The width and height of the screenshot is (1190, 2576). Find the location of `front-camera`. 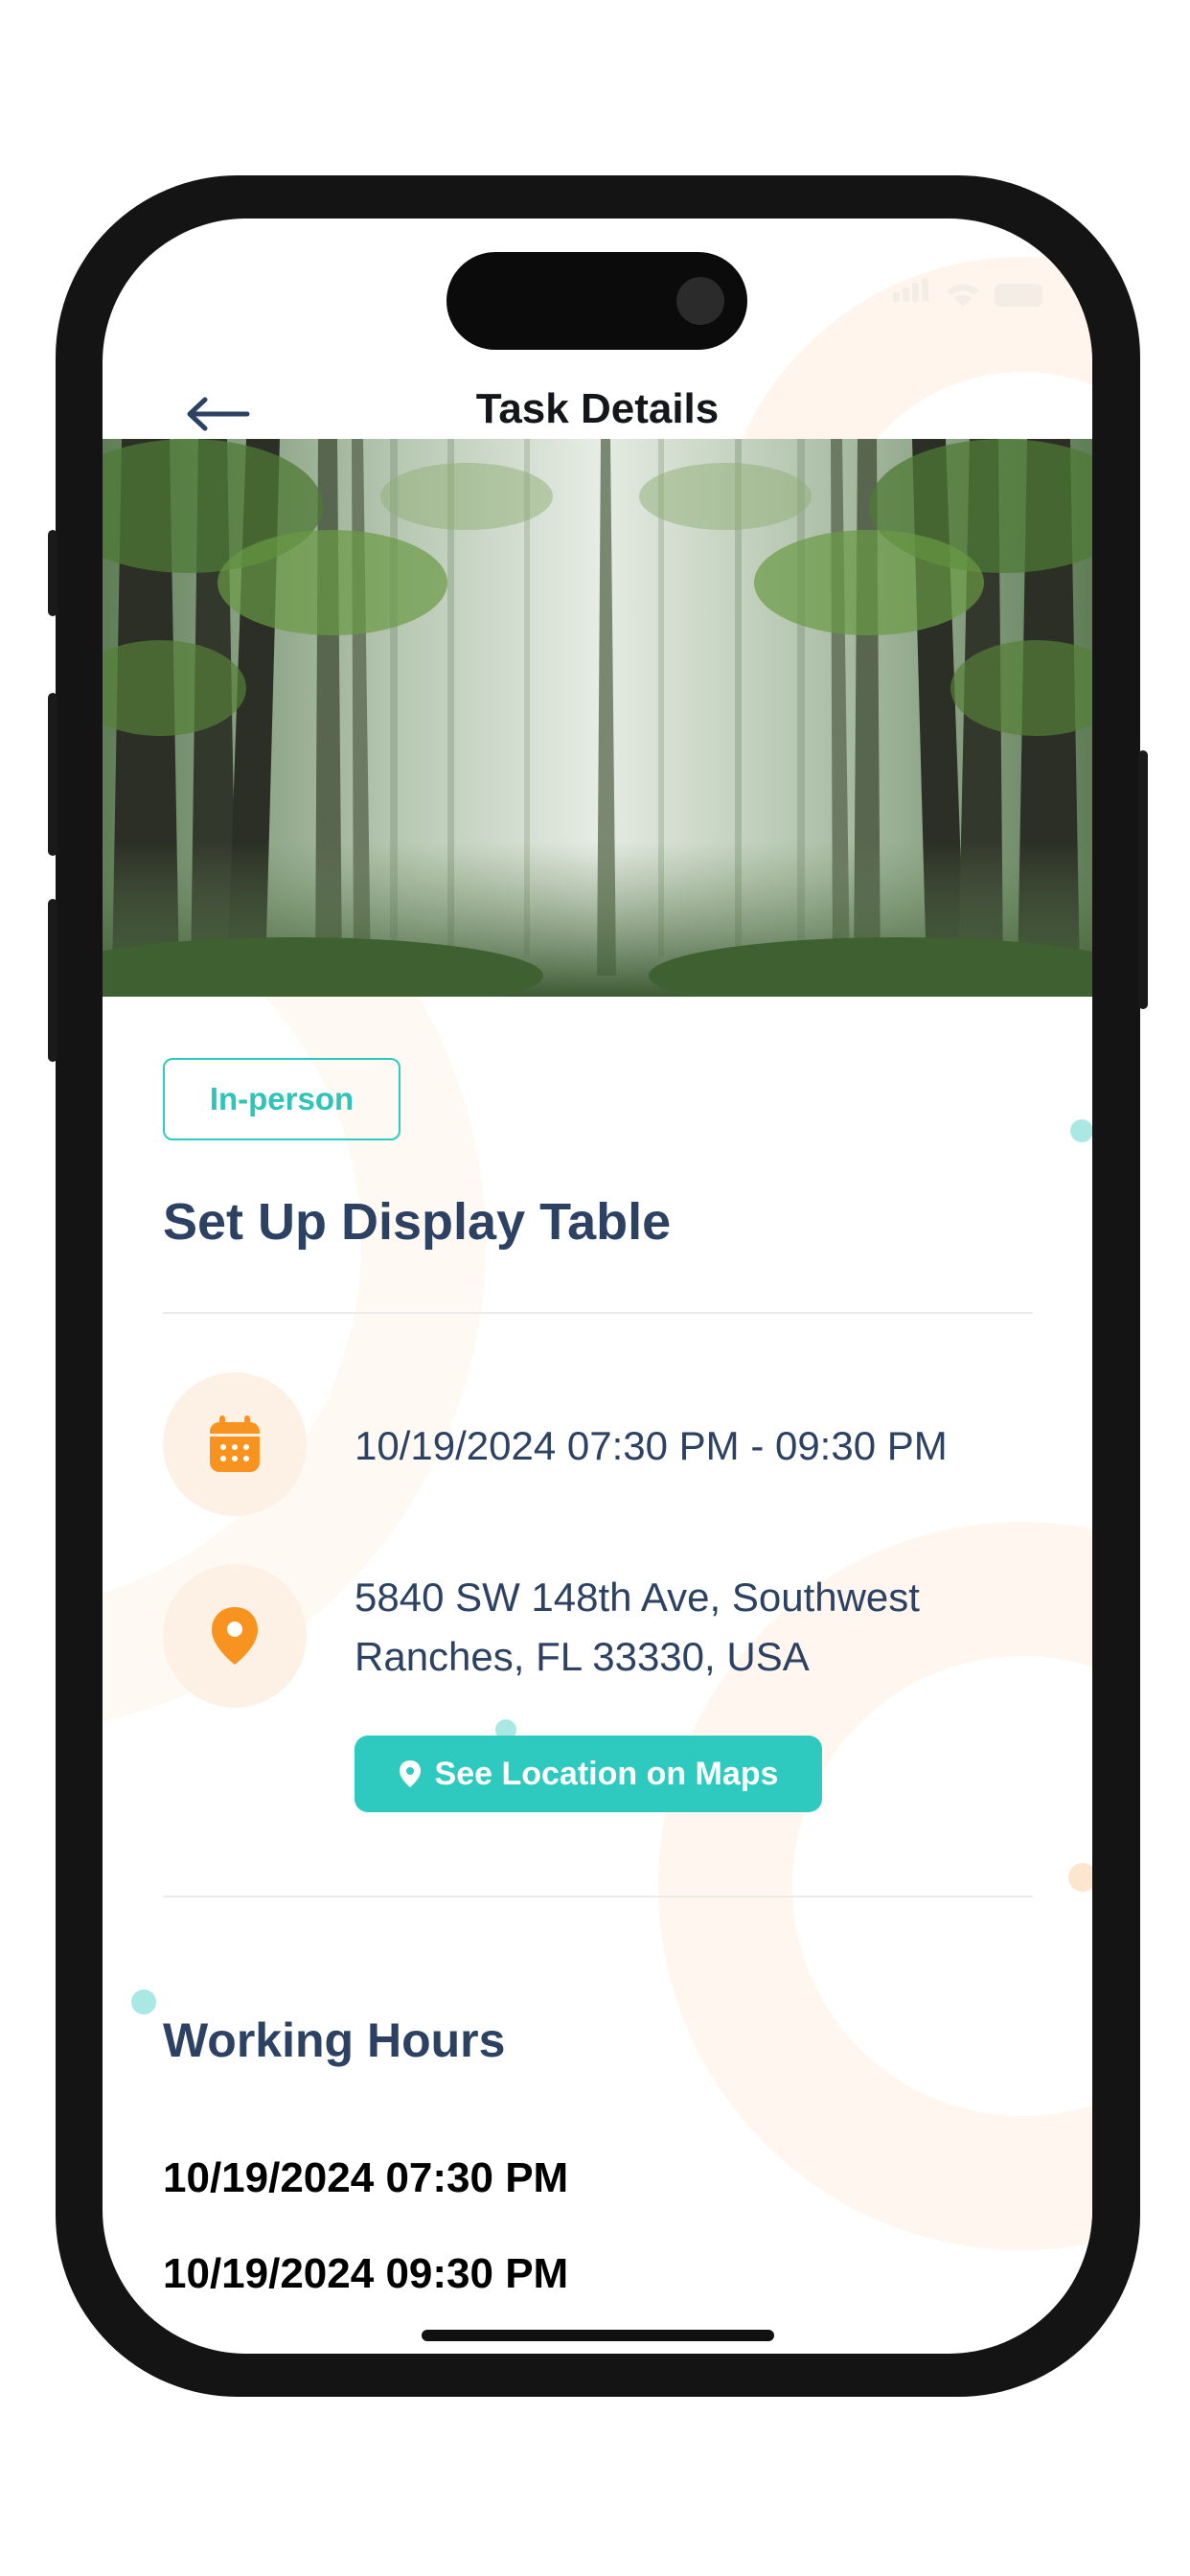

front-camera is located at coordinates (700, 301).